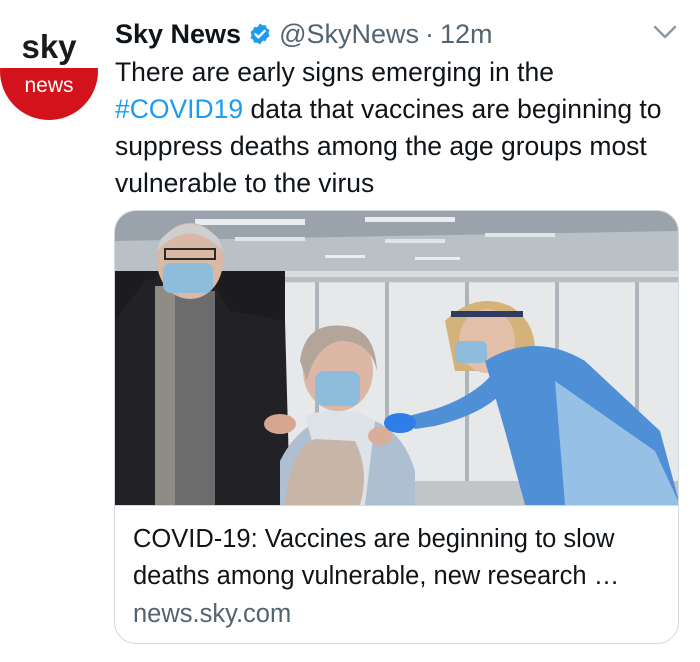 The image size is (700, 662). I want to click on sky-news-logo: sky news, so click(49, 71).